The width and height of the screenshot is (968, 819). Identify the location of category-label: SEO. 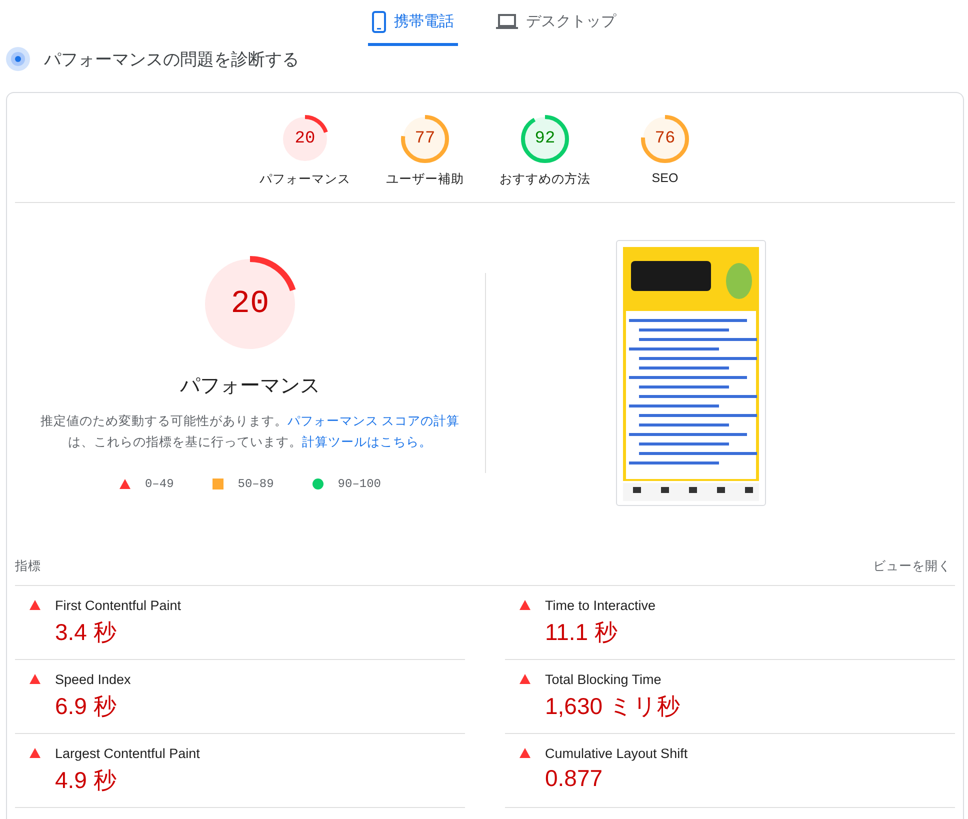
(665, 178).